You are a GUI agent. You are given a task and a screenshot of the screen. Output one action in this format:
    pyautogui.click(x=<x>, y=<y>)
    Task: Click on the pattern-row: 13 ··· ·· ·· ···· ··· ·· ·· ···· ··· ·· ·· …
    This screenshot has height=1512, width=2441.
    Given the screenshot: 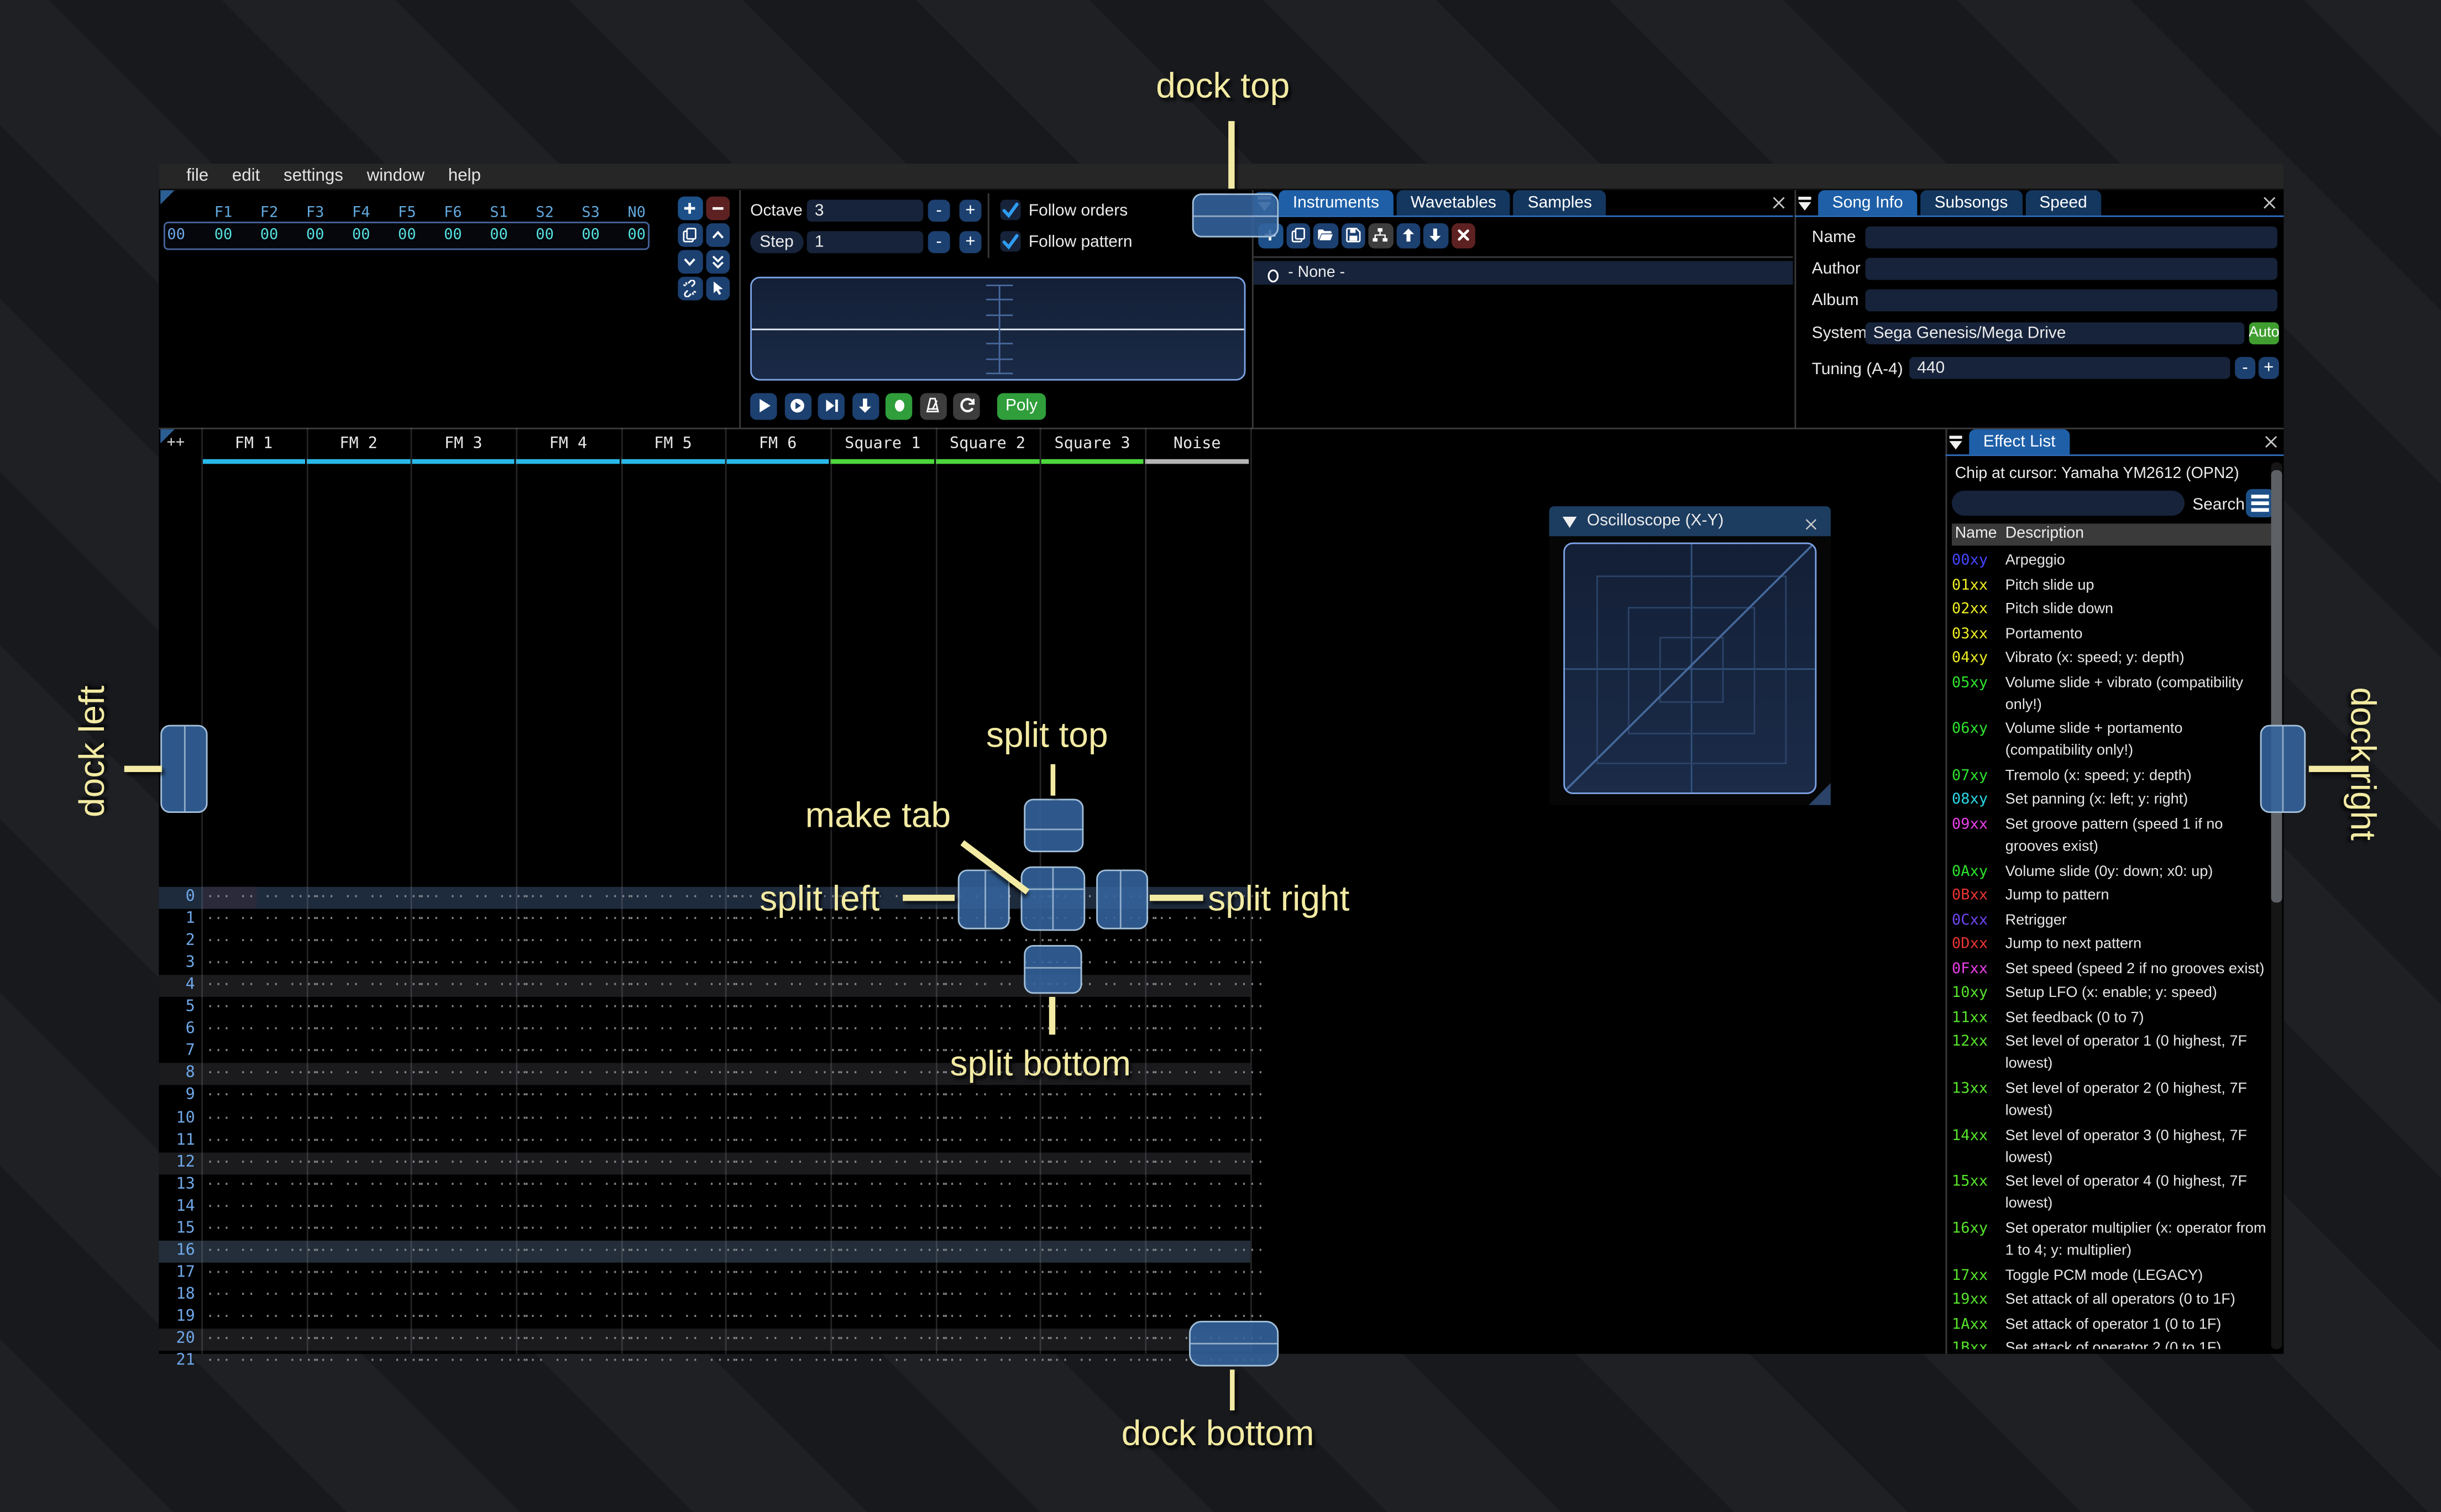 What is the action you would take?
    pyautogui.click(x=712, y=1186)
    